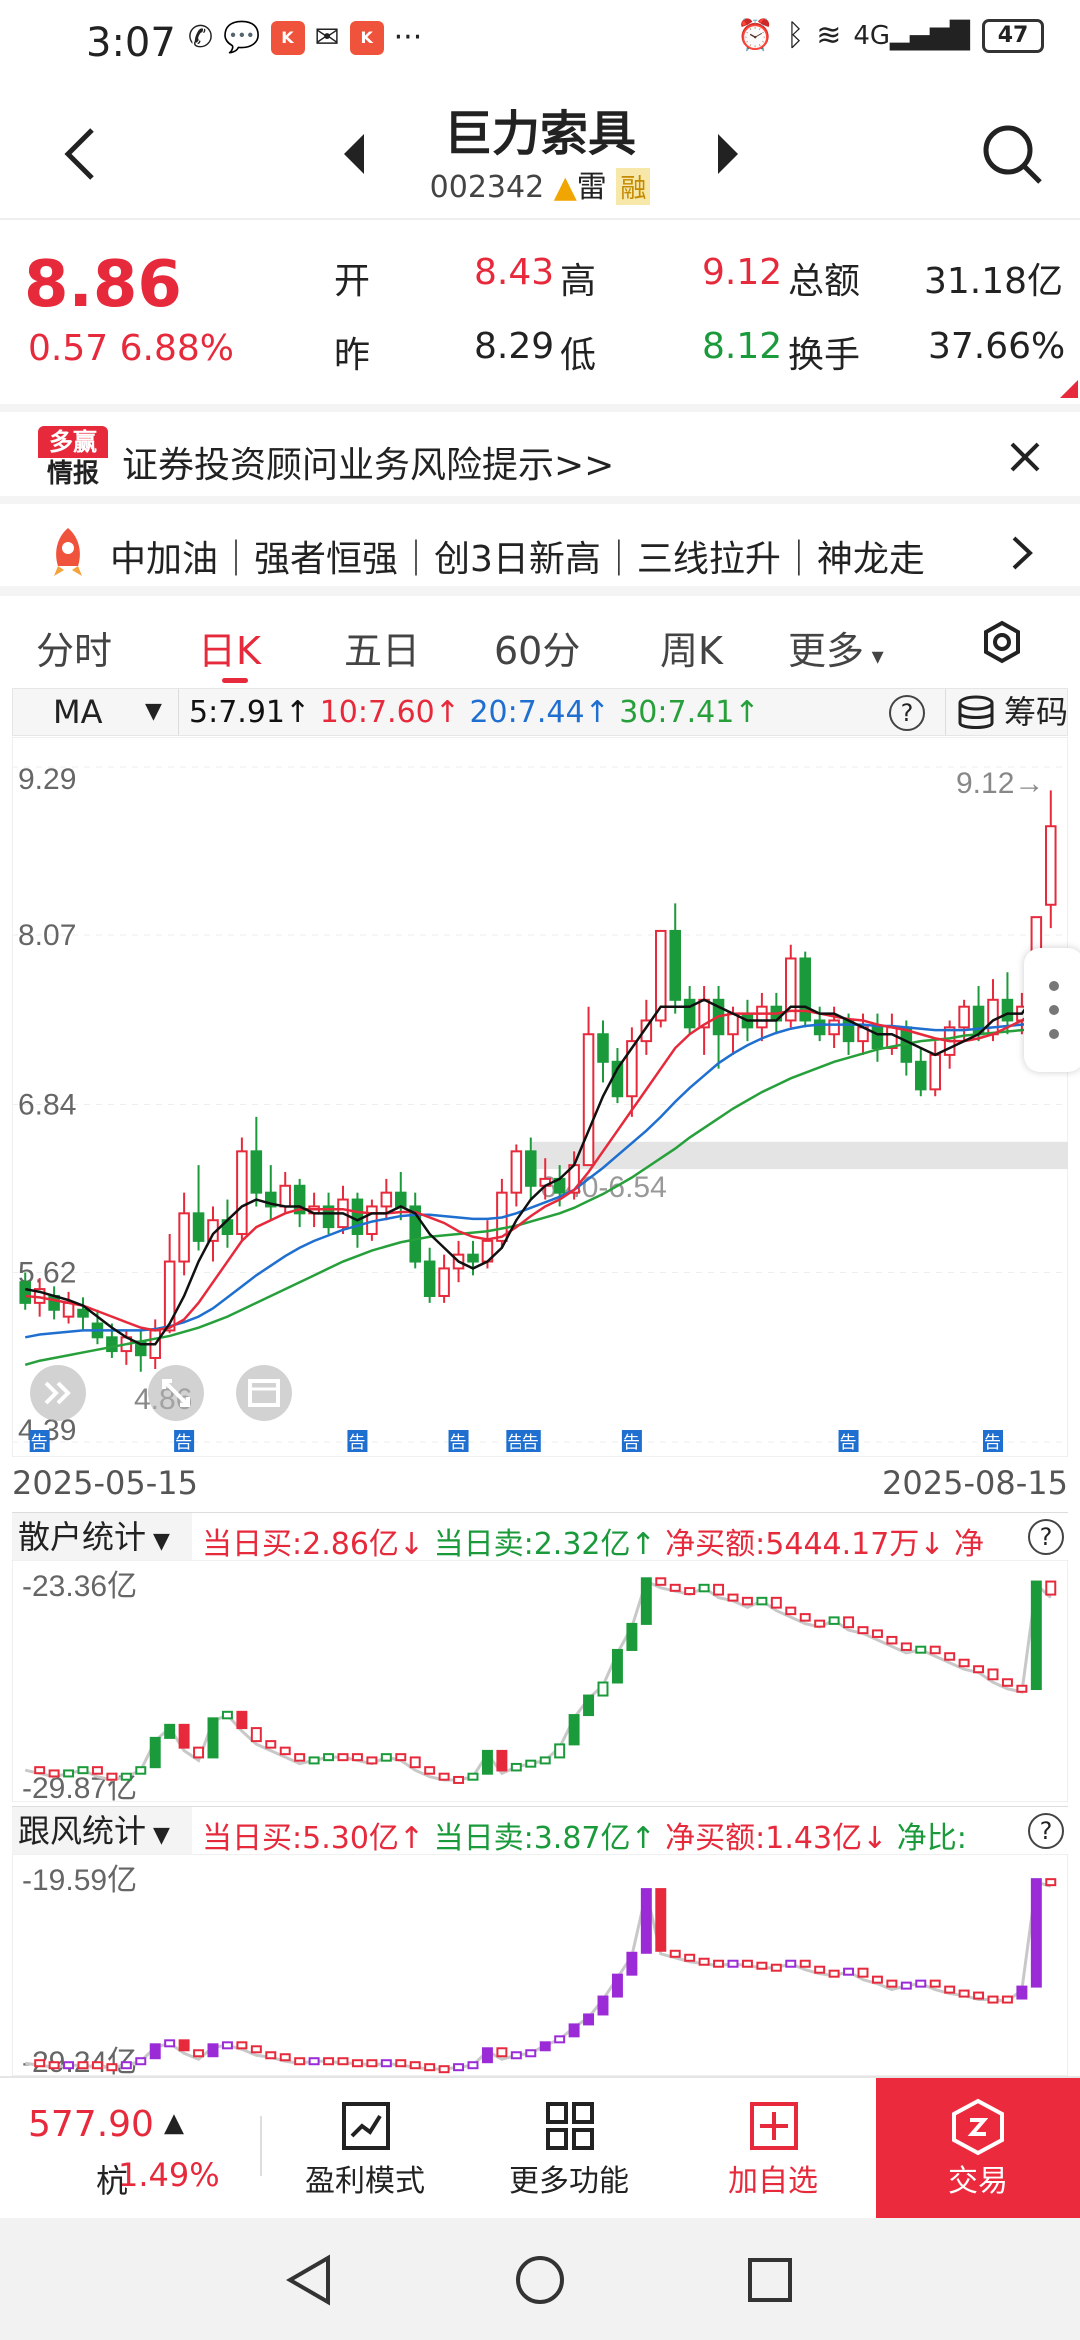 The height and width of the screenshot is (2340, 1080). I want to click on trend-stats-values: 当日买:5.30亿↑ 当日卖:3.87亿↑ 净买额:1.43亿↓ 净比:, so click(617, 1835).